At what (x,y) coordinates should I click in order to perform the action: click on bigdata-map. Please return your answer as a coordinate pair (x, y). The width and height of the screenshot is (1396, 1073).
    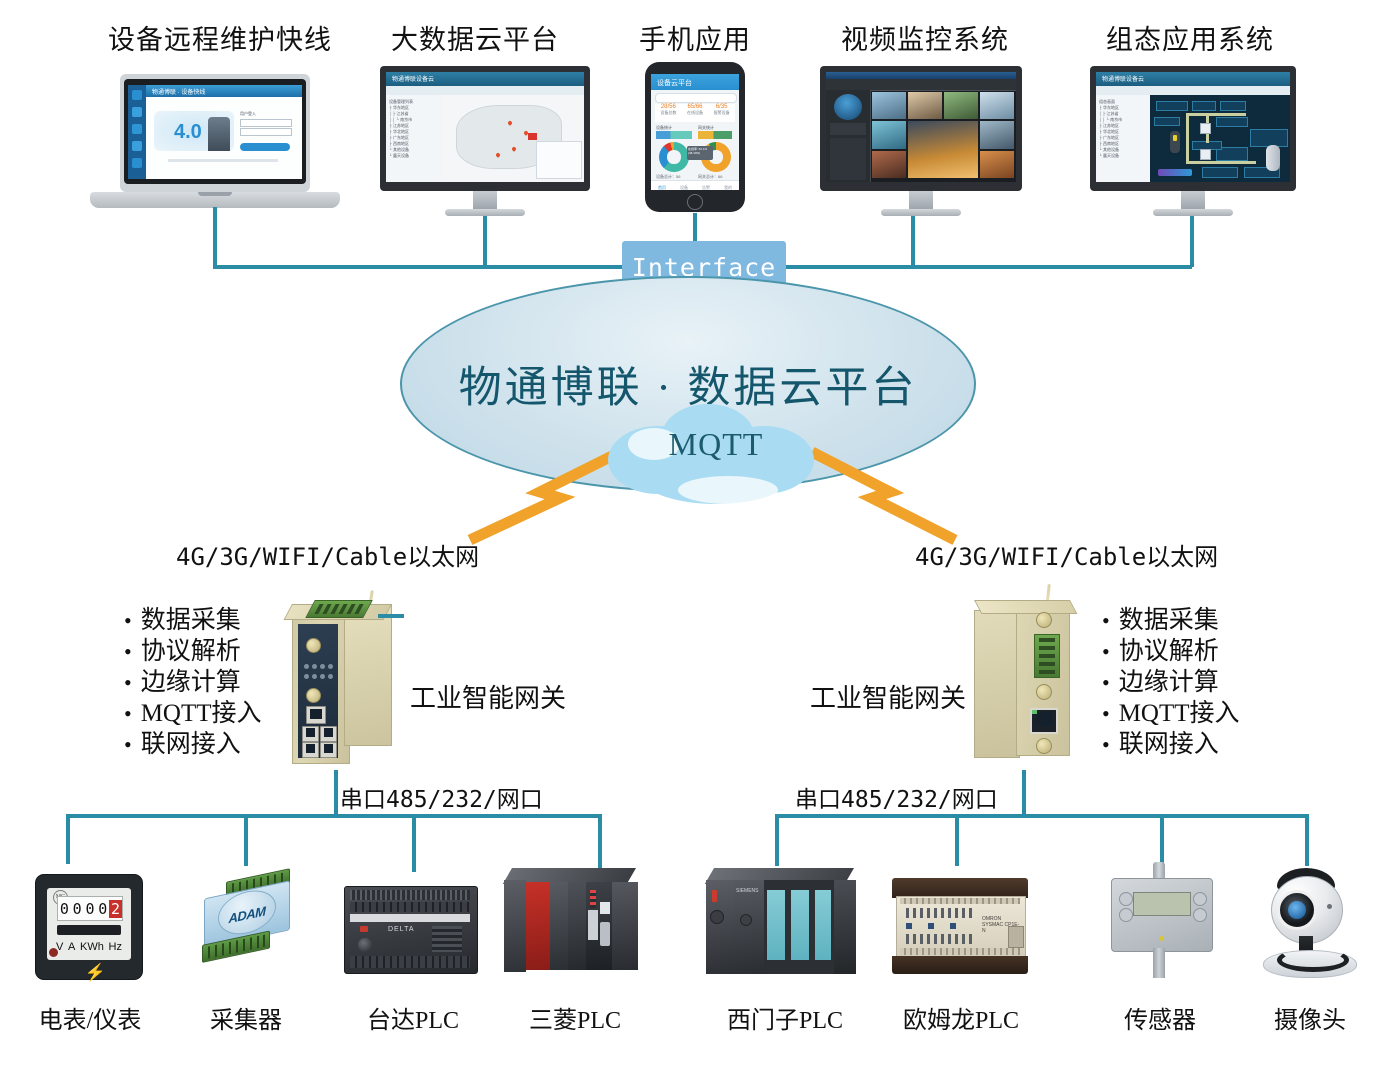
    Looking at the image, I should click on (513, 138).